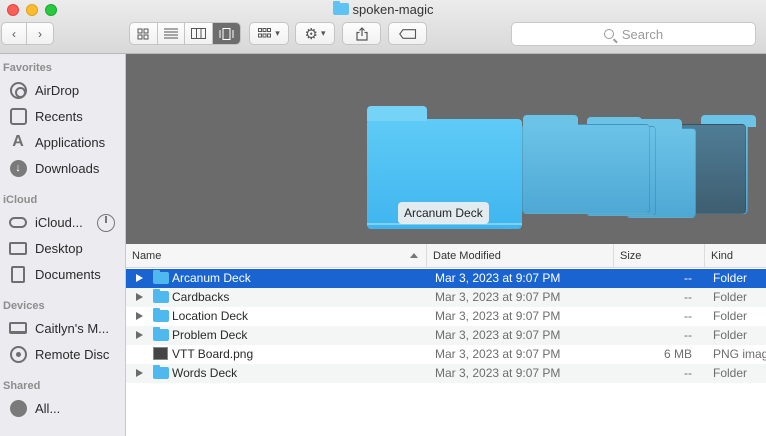 This screenshot has height=436, width=766. What do you see at coordinates (18, 274) in the screenshot?
I see `documents-icon` at bounding box center [18, 274].